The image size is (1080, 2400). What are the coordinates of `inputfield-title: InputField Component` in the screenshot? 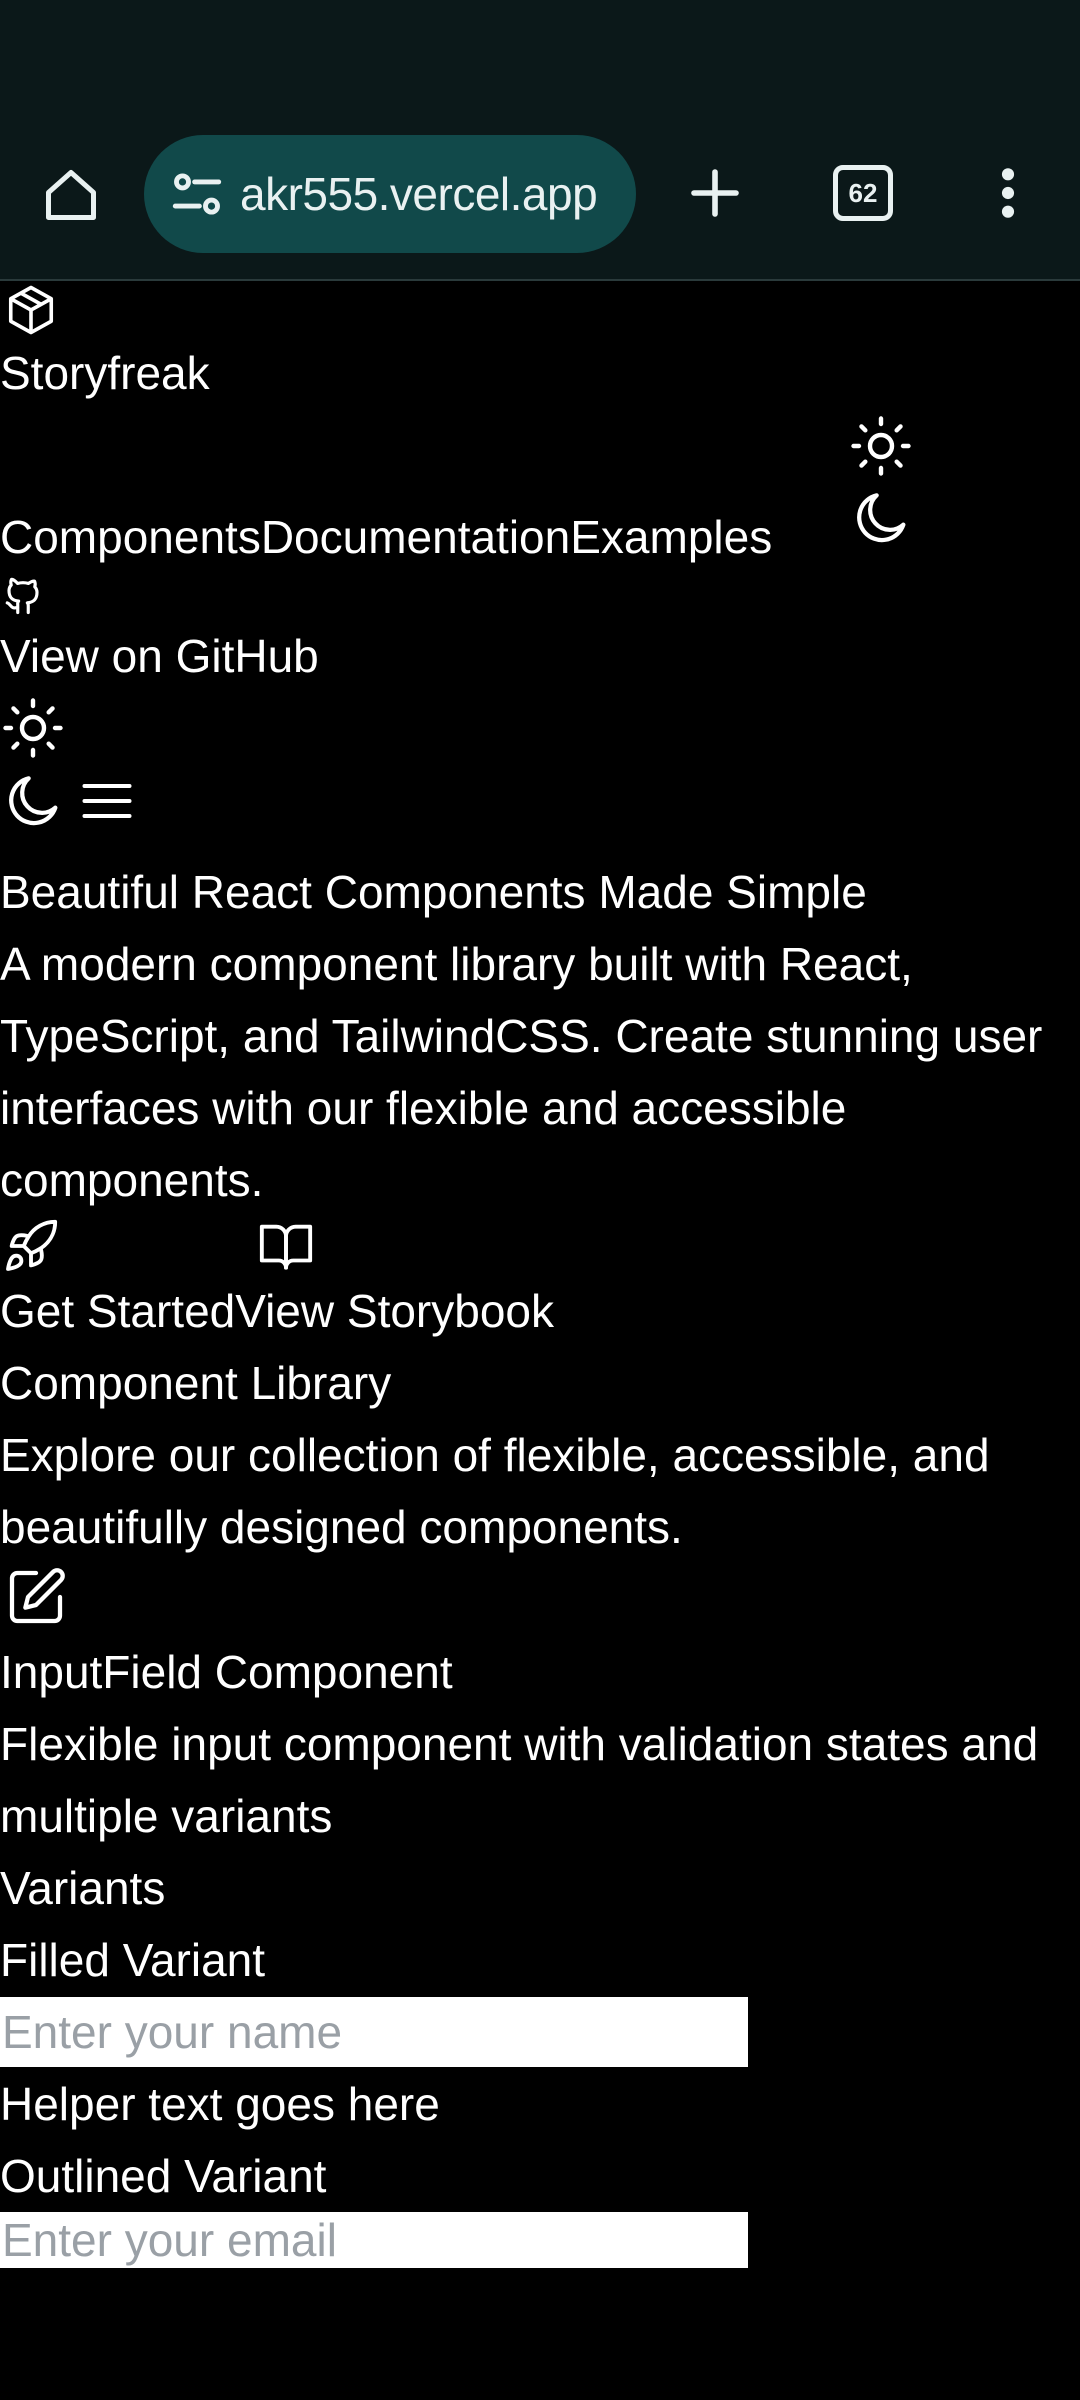 It's located at (226, 1672).